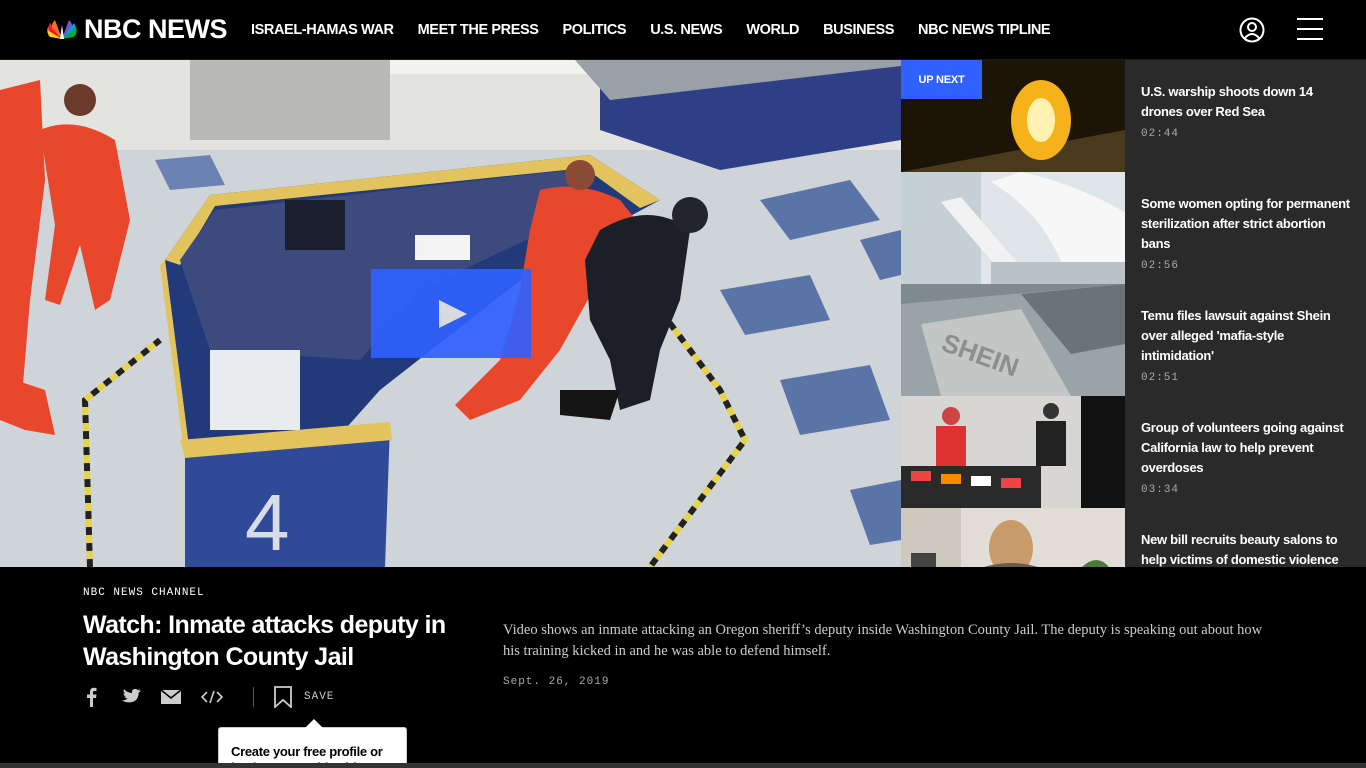  I want to click on playlist-thumbnail: SHEIN, so click(1013, 340).